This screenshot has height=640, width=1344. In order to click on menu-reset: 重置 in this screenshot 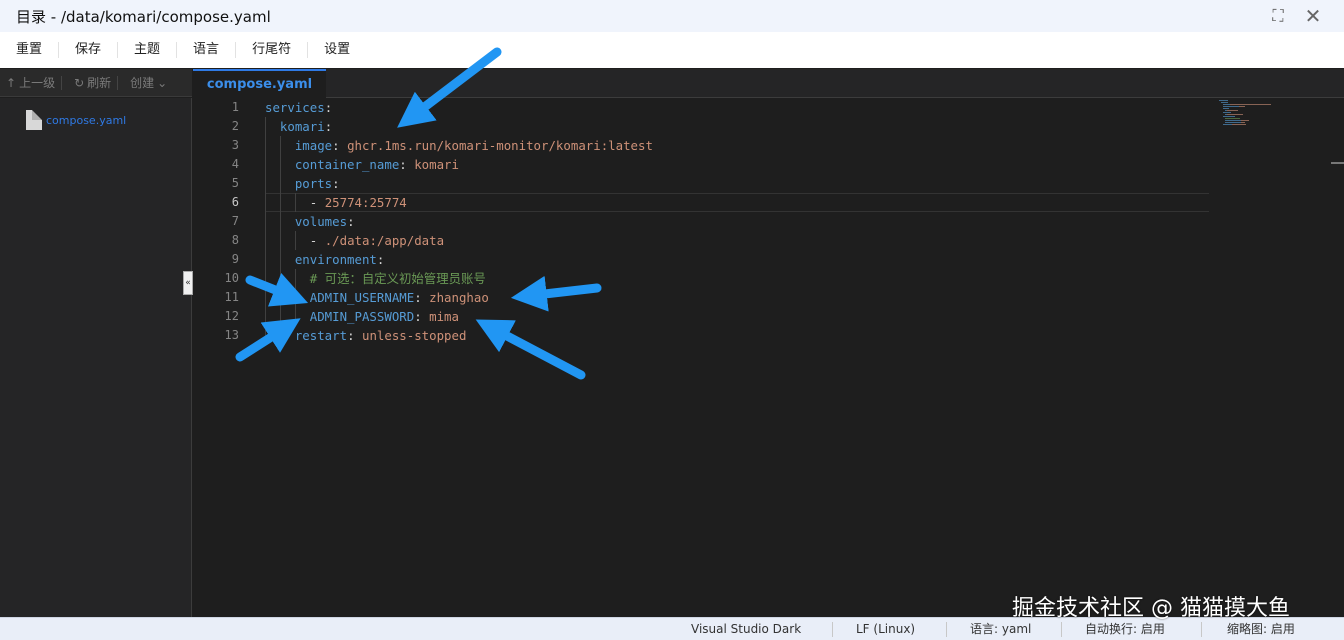, I will do `click(30, 50)`.